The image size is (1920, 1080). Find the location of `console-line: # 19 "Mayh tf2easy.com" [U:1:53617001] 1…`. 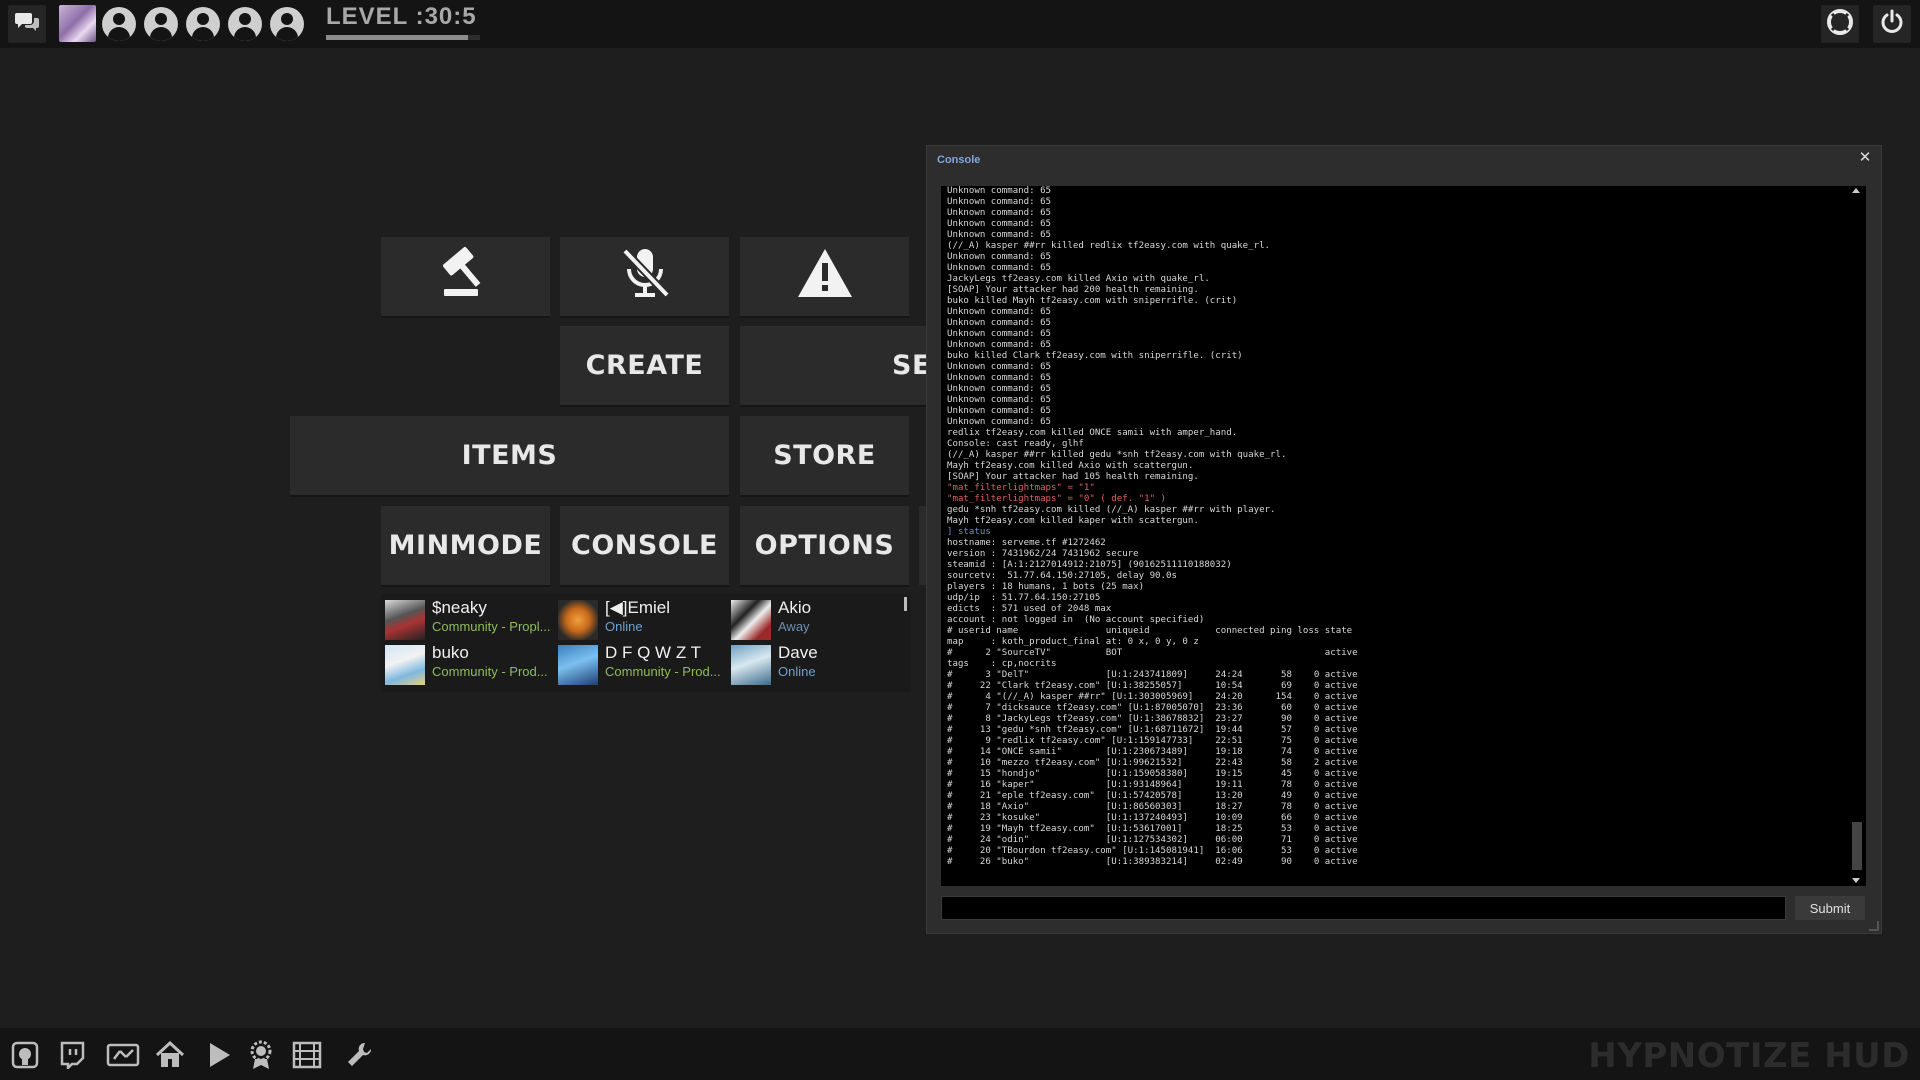

console-line: # 19 "Mayh tf2easy.com" [U:1:53617001] 1… is located at coordinates (1152, 829).